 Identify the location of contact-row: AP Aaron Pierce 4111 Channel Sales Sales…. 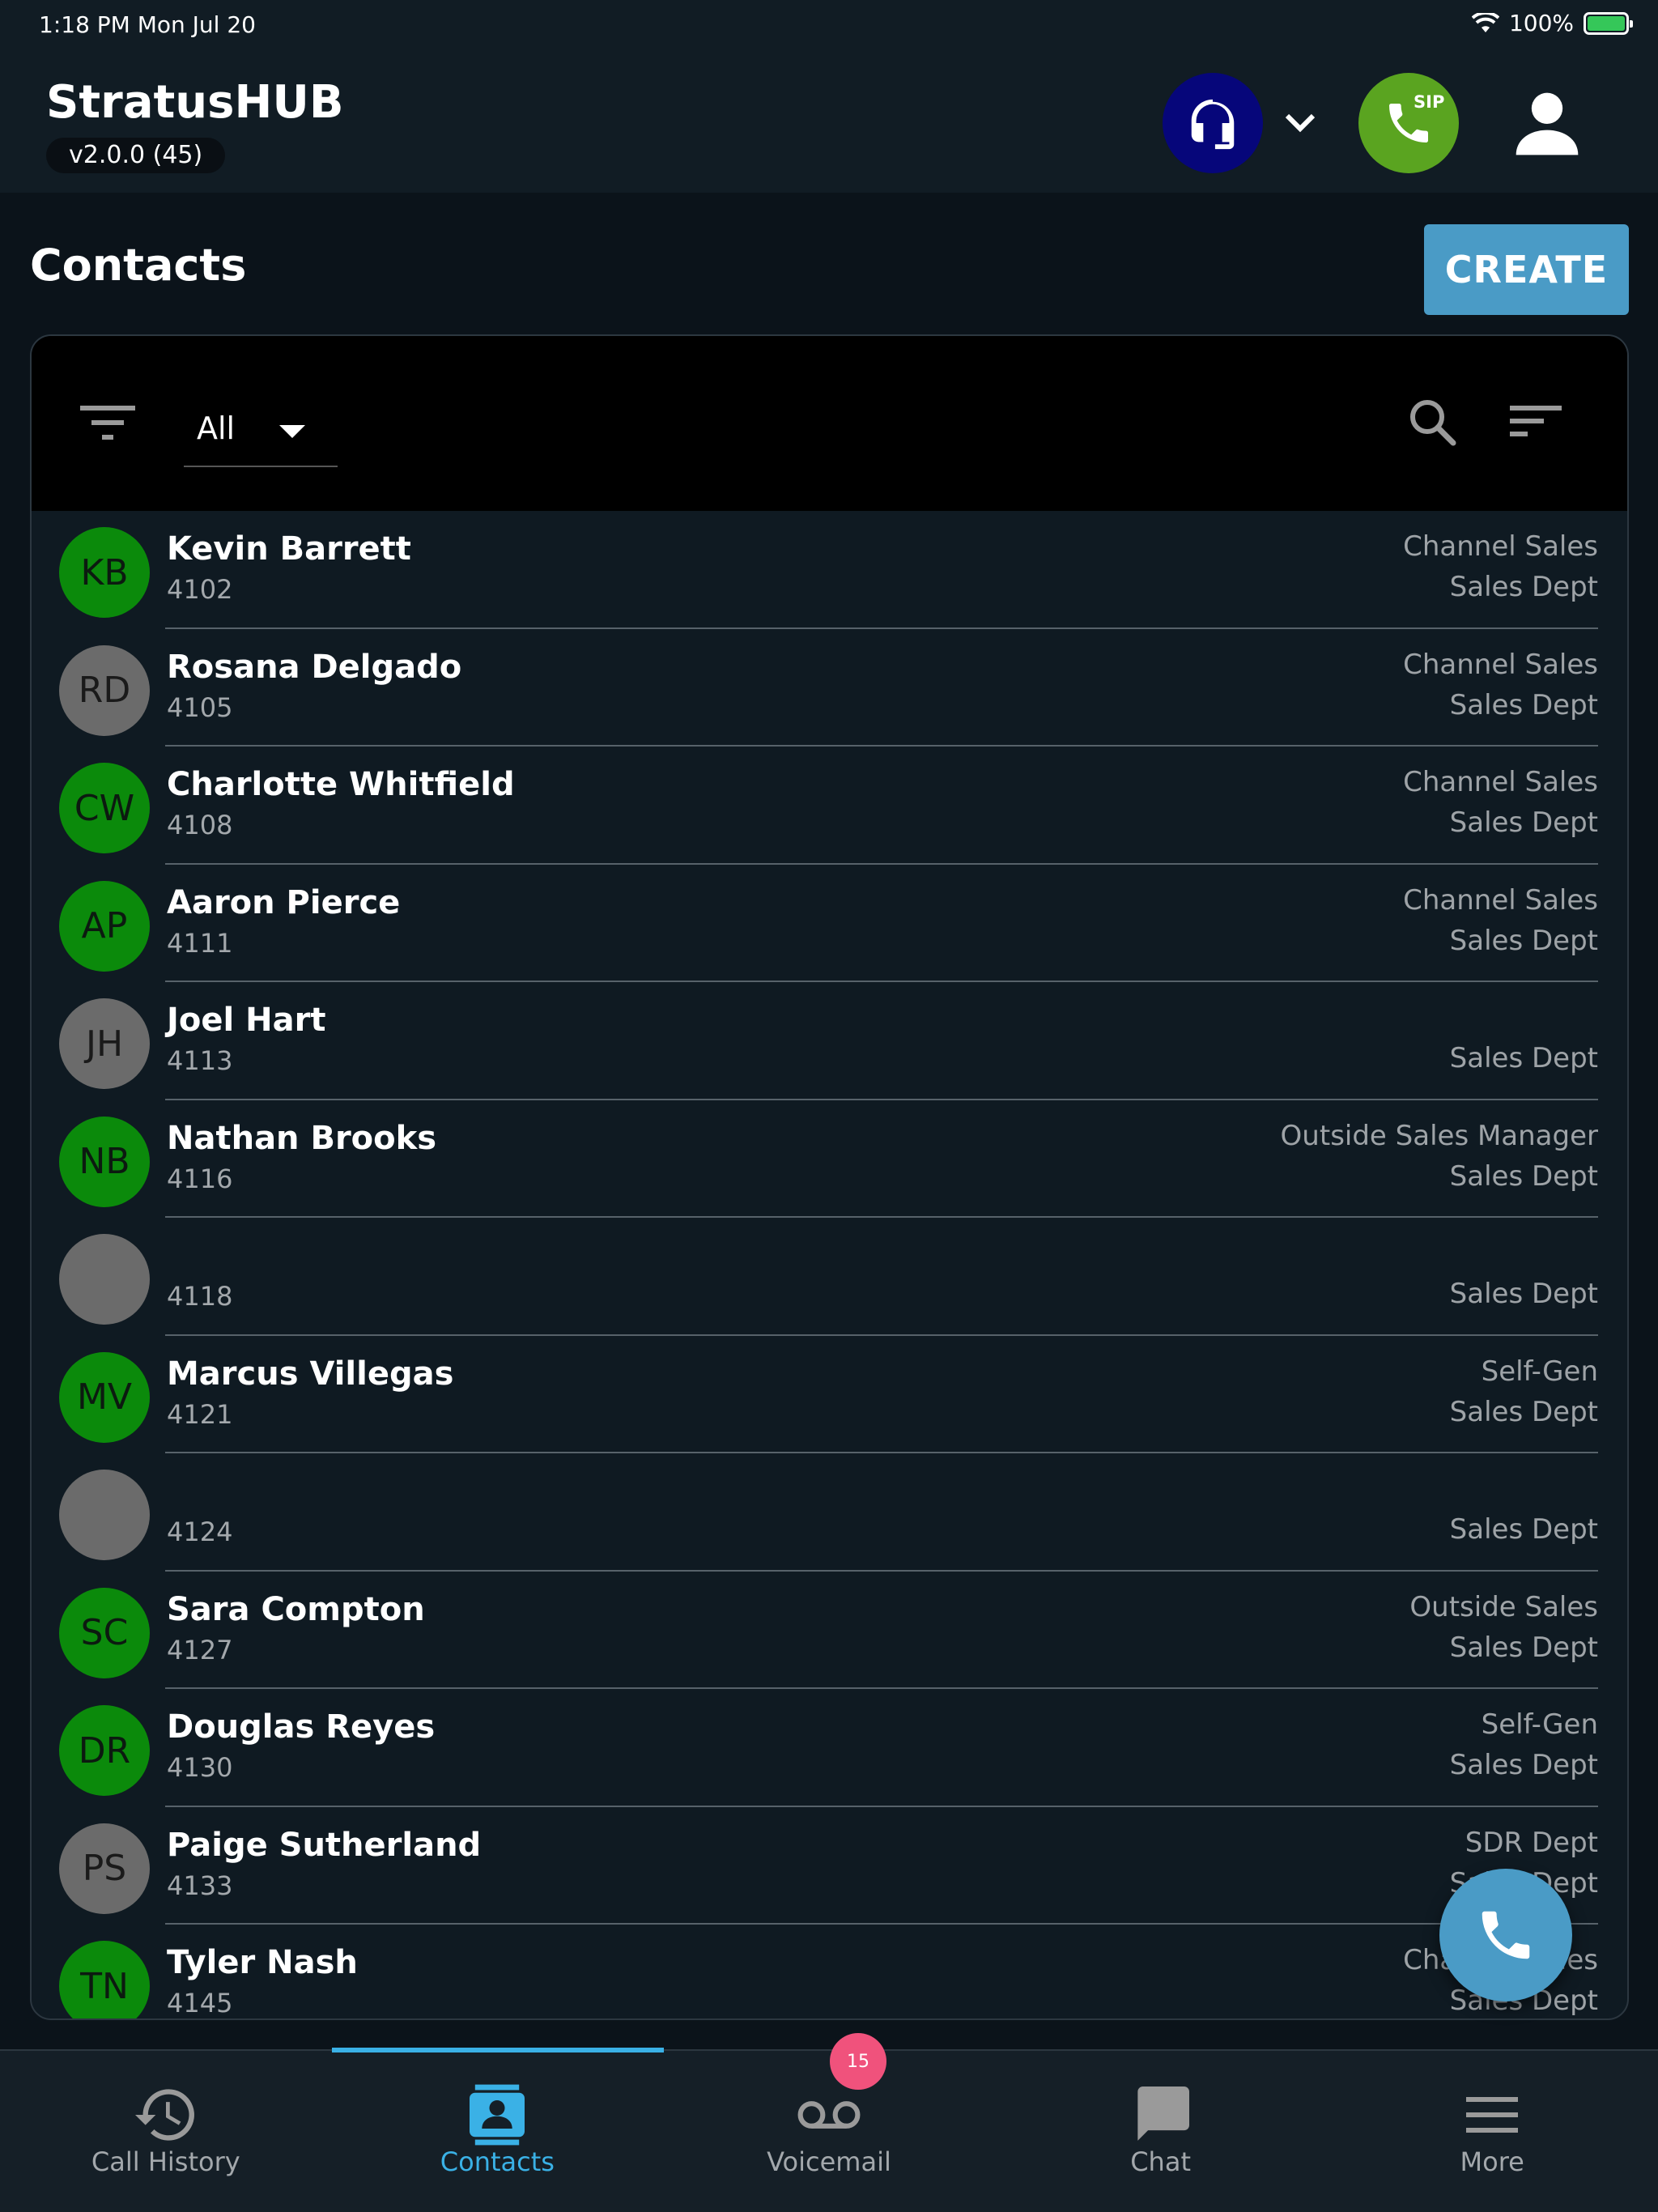
(829, 924).